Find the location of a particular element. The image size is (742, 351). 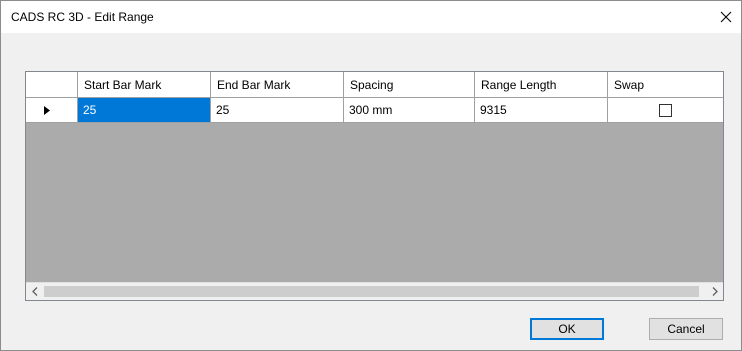

row-indicator-arrow-icon is located at coordinates (46, 110).